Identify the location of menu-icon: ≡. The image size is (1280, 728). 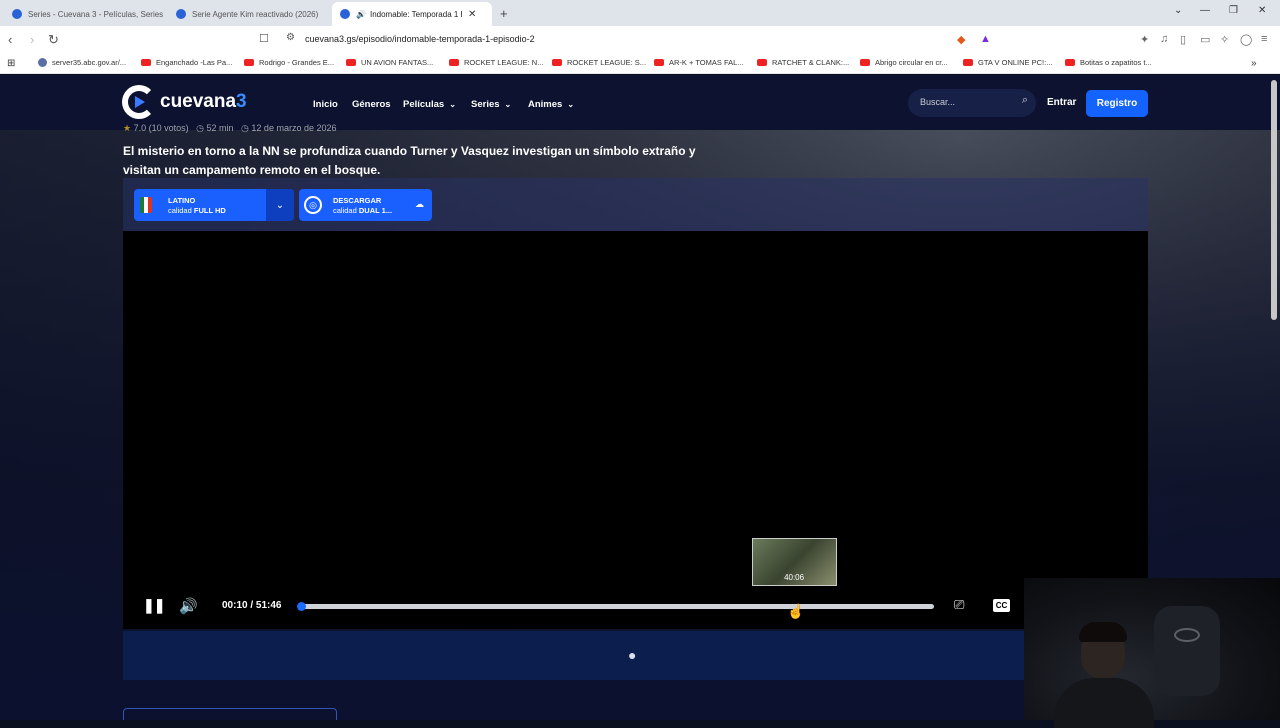
(1264, 39).